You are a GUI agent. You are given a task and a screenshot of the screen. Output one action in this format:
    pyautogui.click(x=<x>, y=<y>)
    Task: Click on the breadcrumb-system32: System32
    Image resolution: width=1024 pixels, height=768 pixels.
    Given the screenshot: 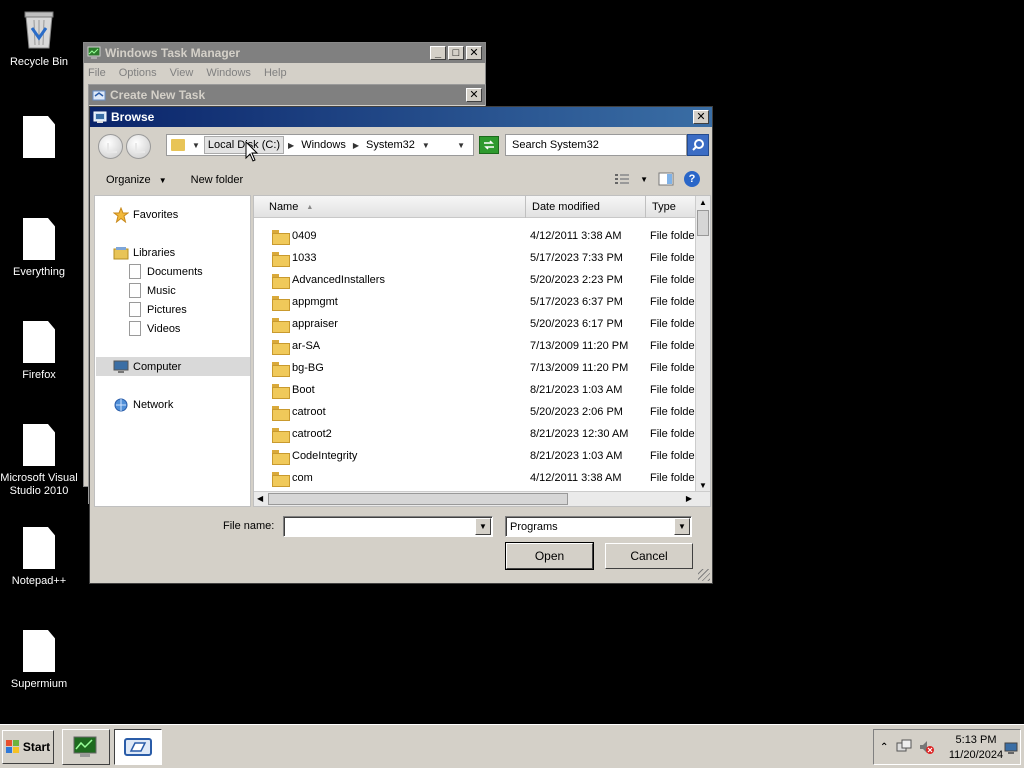 What is the action you would take?
    pyautogui.click(x=390, y=145)
    